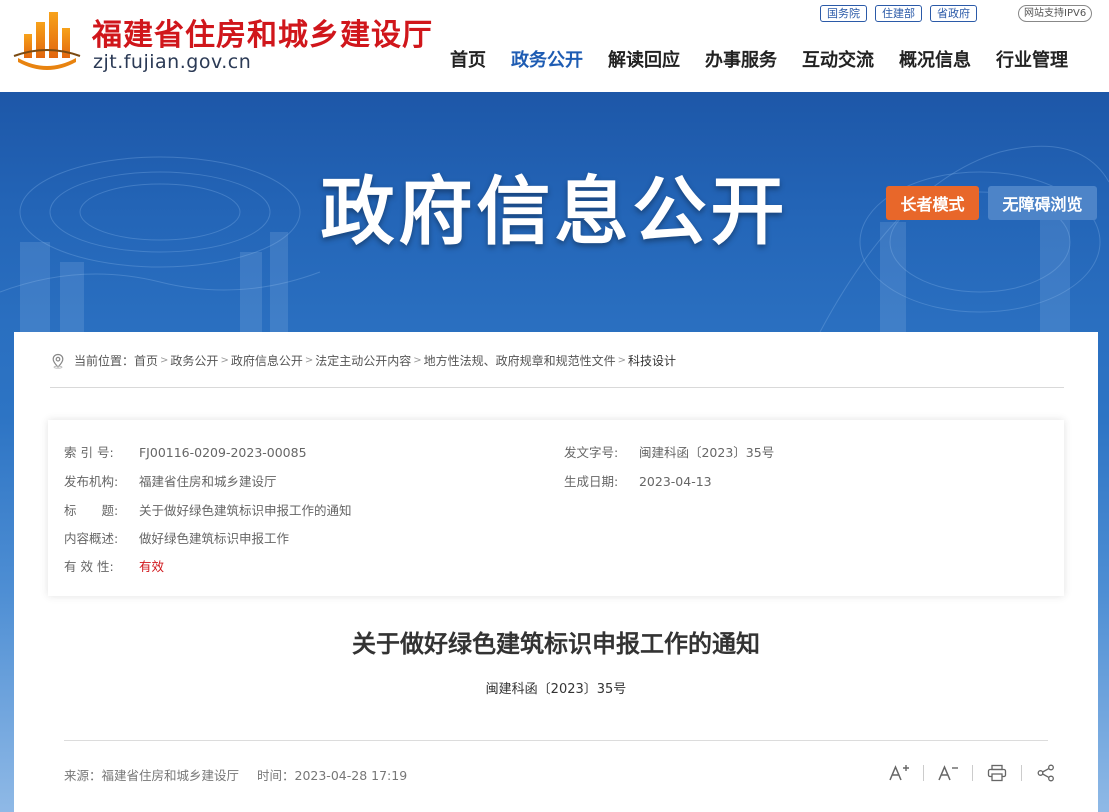  What do you see at coordinates (675, 481) in the screenshot?
I see `meta-date-value: 2023-04-13` at bounding box center [675, 481].